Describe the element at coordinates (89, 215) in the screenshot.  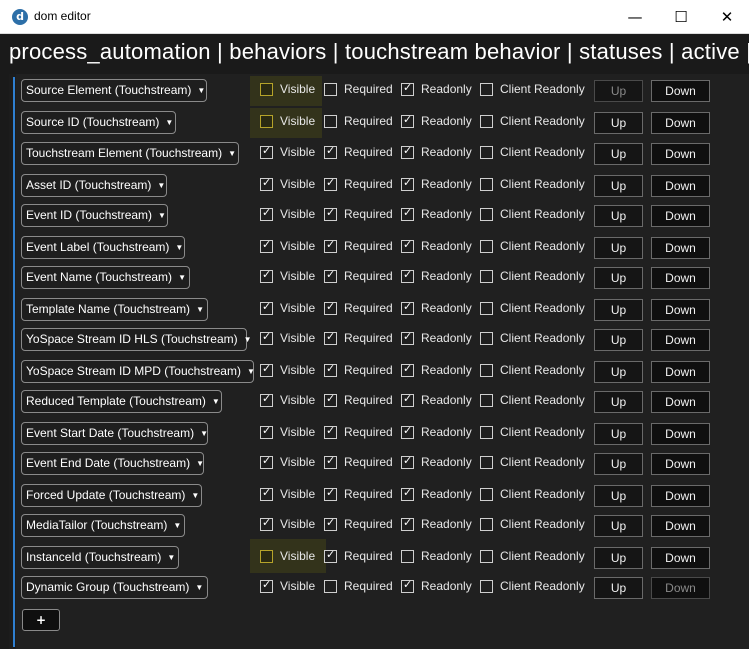
I see `field-select-label: Event ID (Touchstream)` at that location.